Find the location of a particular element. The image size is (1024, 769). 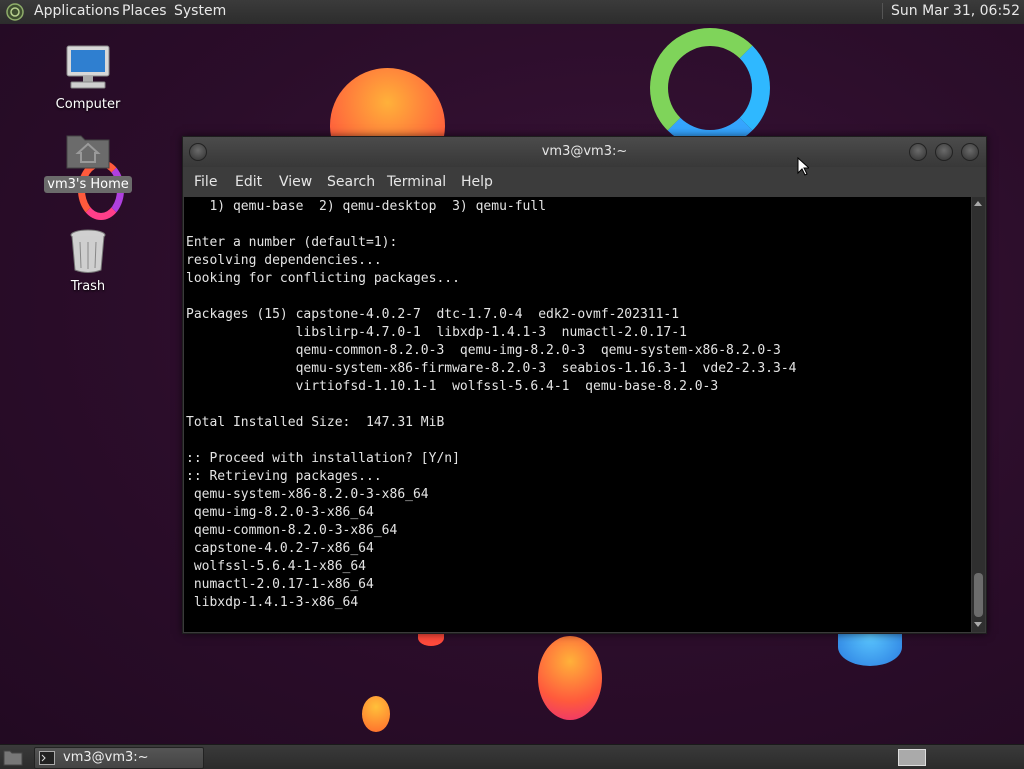

trash-label: Trash is located at coordinates (88, 286).